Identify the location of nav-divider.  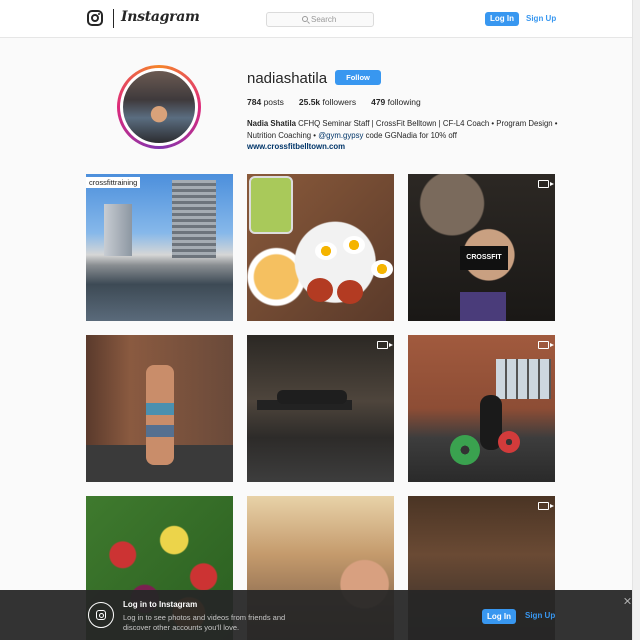
(113, 18).